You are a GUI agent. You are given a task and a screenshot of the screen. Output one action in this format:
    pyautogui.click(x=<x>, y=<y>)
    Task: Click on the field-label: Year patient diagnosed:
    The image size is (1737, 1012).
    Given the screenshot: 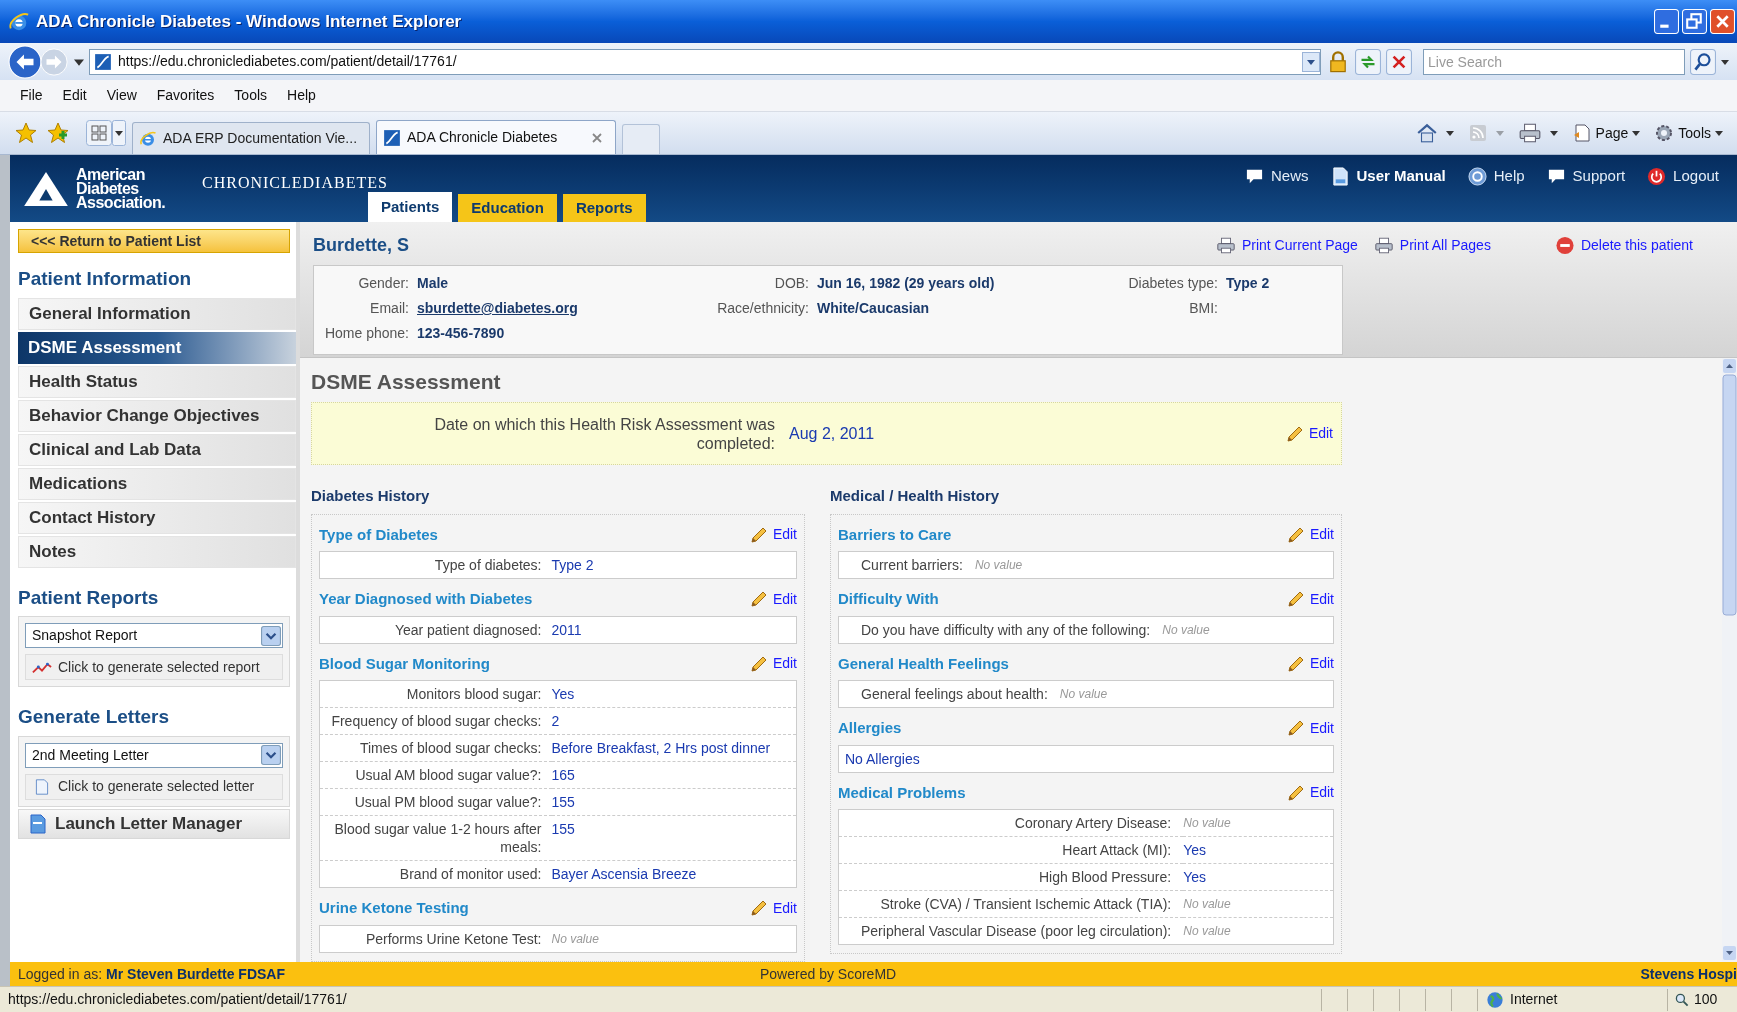 What is the action you would take?
    pyautogui.click(x=435, y=629)
    